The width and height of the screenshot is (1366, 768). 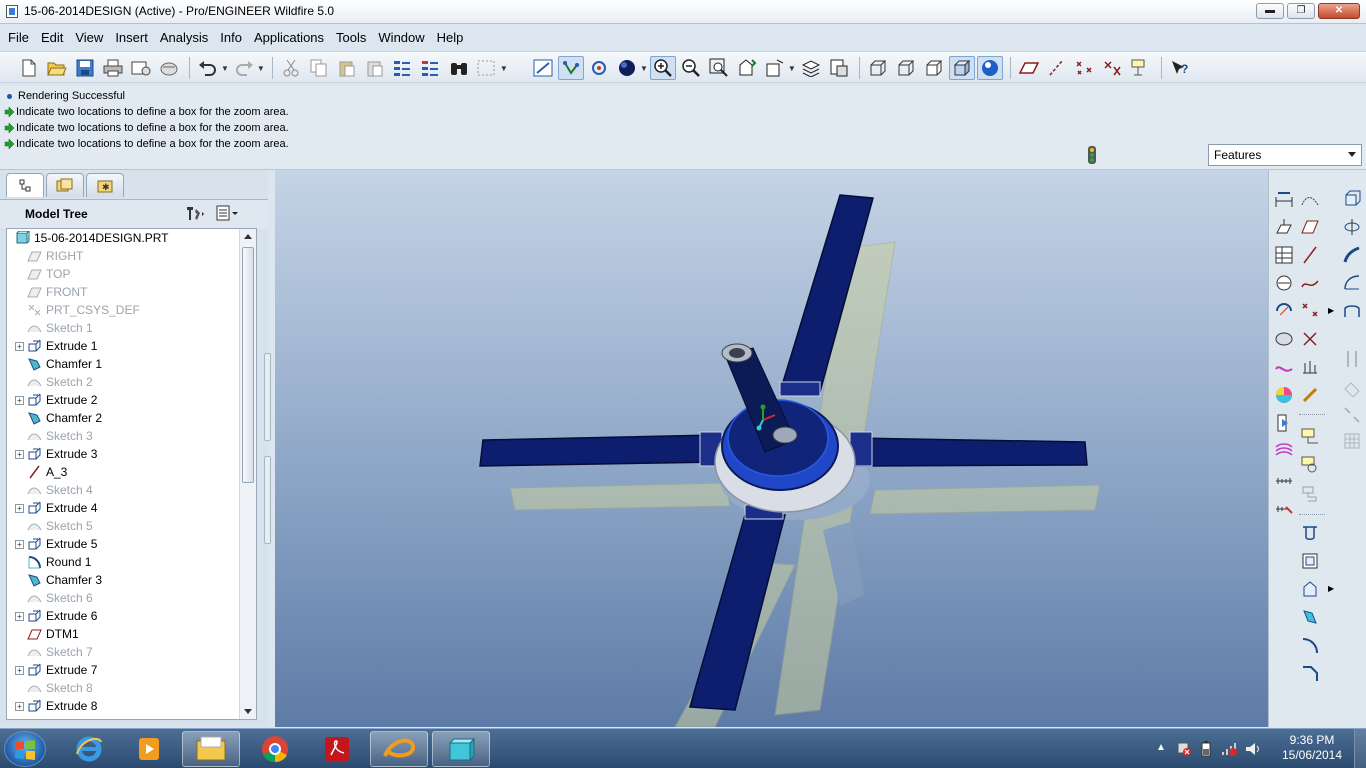 What do you see at coordinates (1310, 673) in the screenshot?
I see `chamfer-tool-icon` at bounding box center [1310, 673].